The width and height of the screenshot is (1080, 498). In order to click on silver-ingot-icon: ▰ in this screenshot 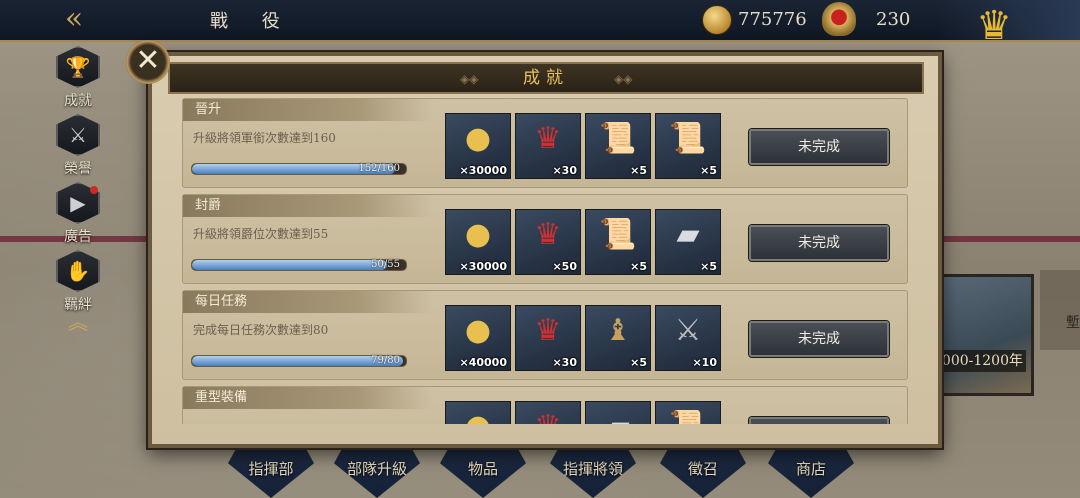, I will do `click(618, 413)`.